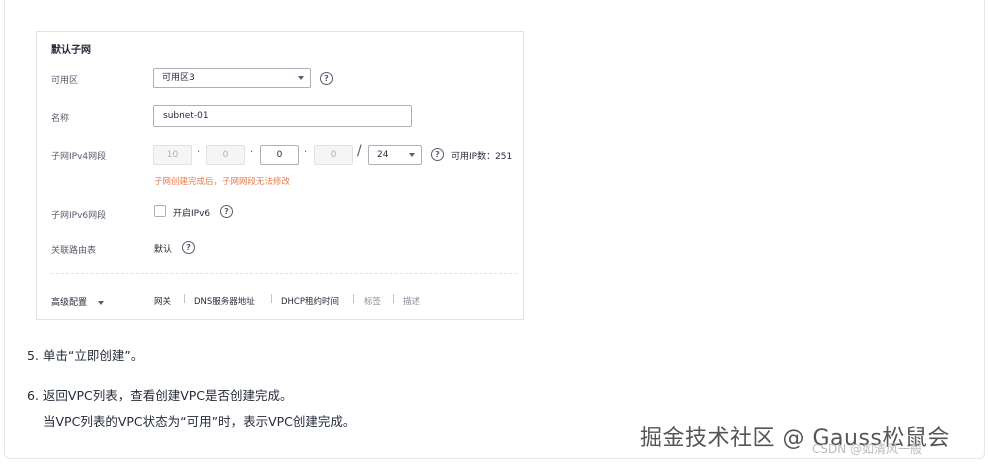 This screenshot has width=988, height=464. What do you see at coordinates (172, 155) in the screenshot?
I see `ipv4-octet-1: 10` at bounding box center [172, 155].